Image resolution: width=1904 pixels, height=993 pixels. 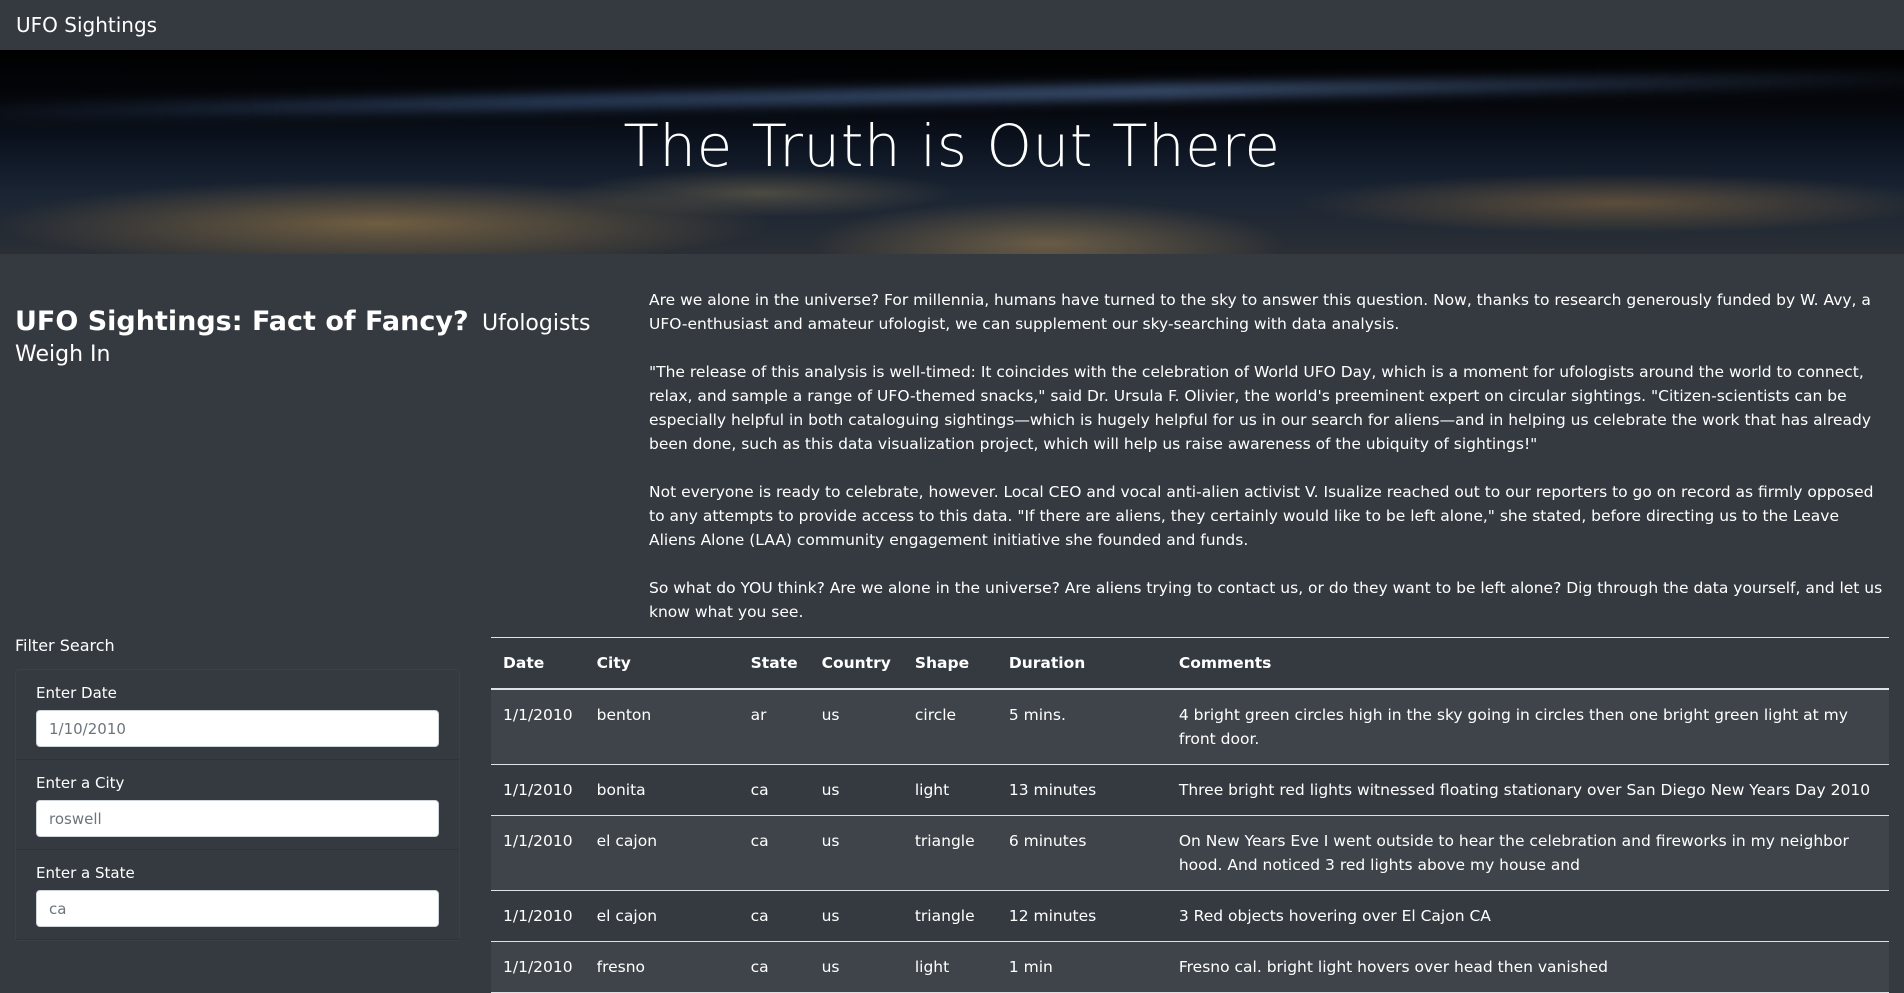 I want to click on cell-duration: 12 minutes, so click(x=1081, y=916).